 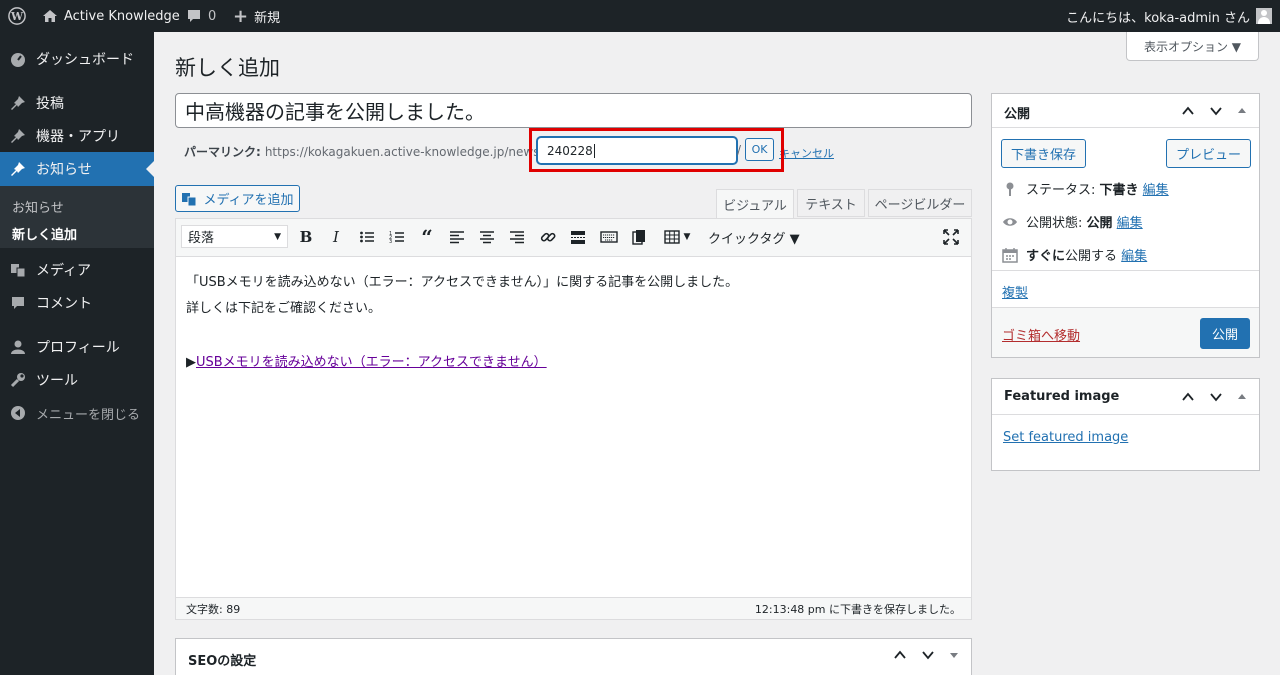 What do you see at coordinates (371, 362) in the screenshot?
I see `content-link: USBメモリを読み込めない（エラー：アクセスできません）` at bounding box center [371, 362].